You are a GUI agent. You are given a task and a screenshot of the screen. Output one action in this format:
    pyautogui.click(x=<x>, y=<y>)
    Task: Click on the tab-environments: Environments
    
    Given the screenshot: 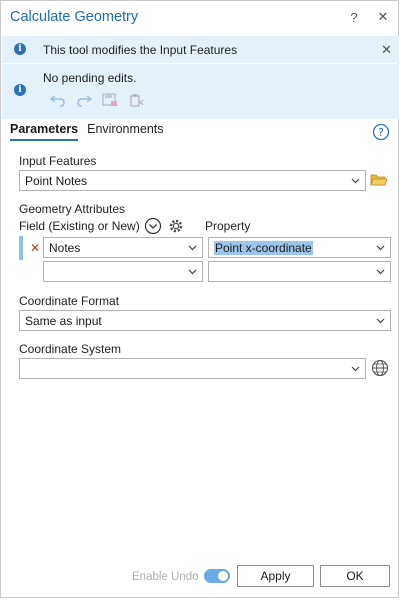 What is the action you would take?
    pyautogui.click(x=125, y=131)
    